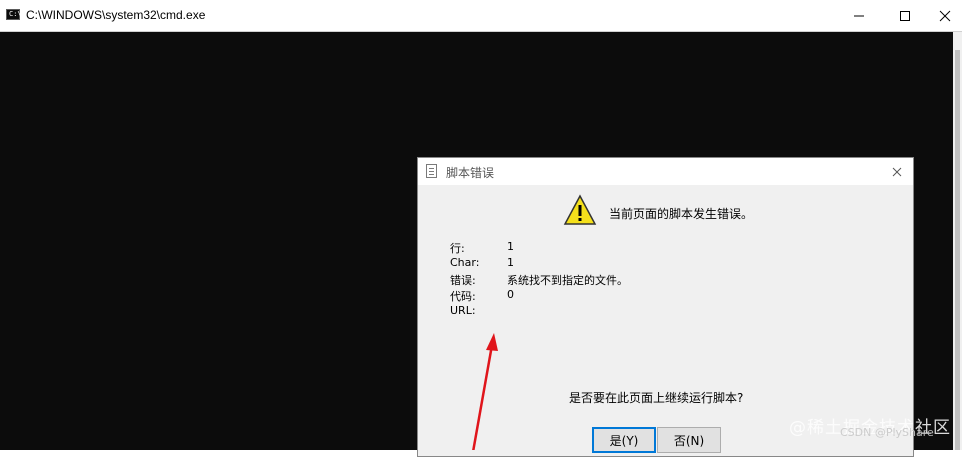 The height and width of the screenshot is (457, 962). Describe the element at coordinates (887, 432) in the screenshot. I see `watermark-sub: CSDN @PlyShare` at that location.